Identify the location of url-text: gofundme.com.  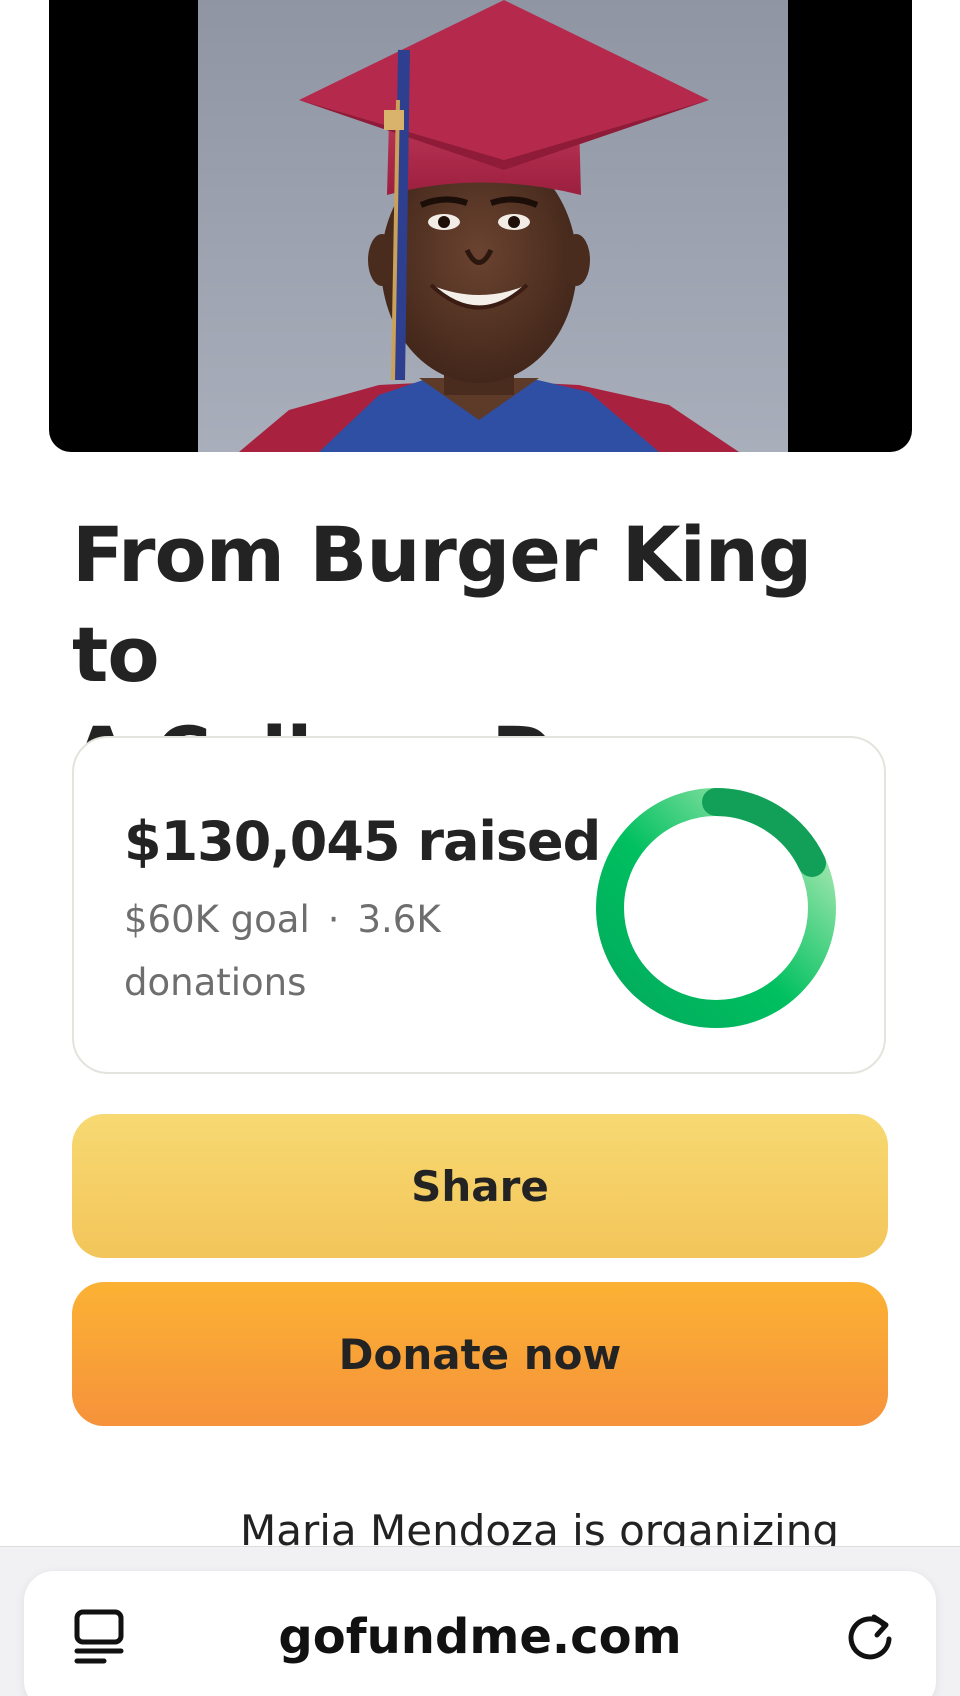
(480, 1637).